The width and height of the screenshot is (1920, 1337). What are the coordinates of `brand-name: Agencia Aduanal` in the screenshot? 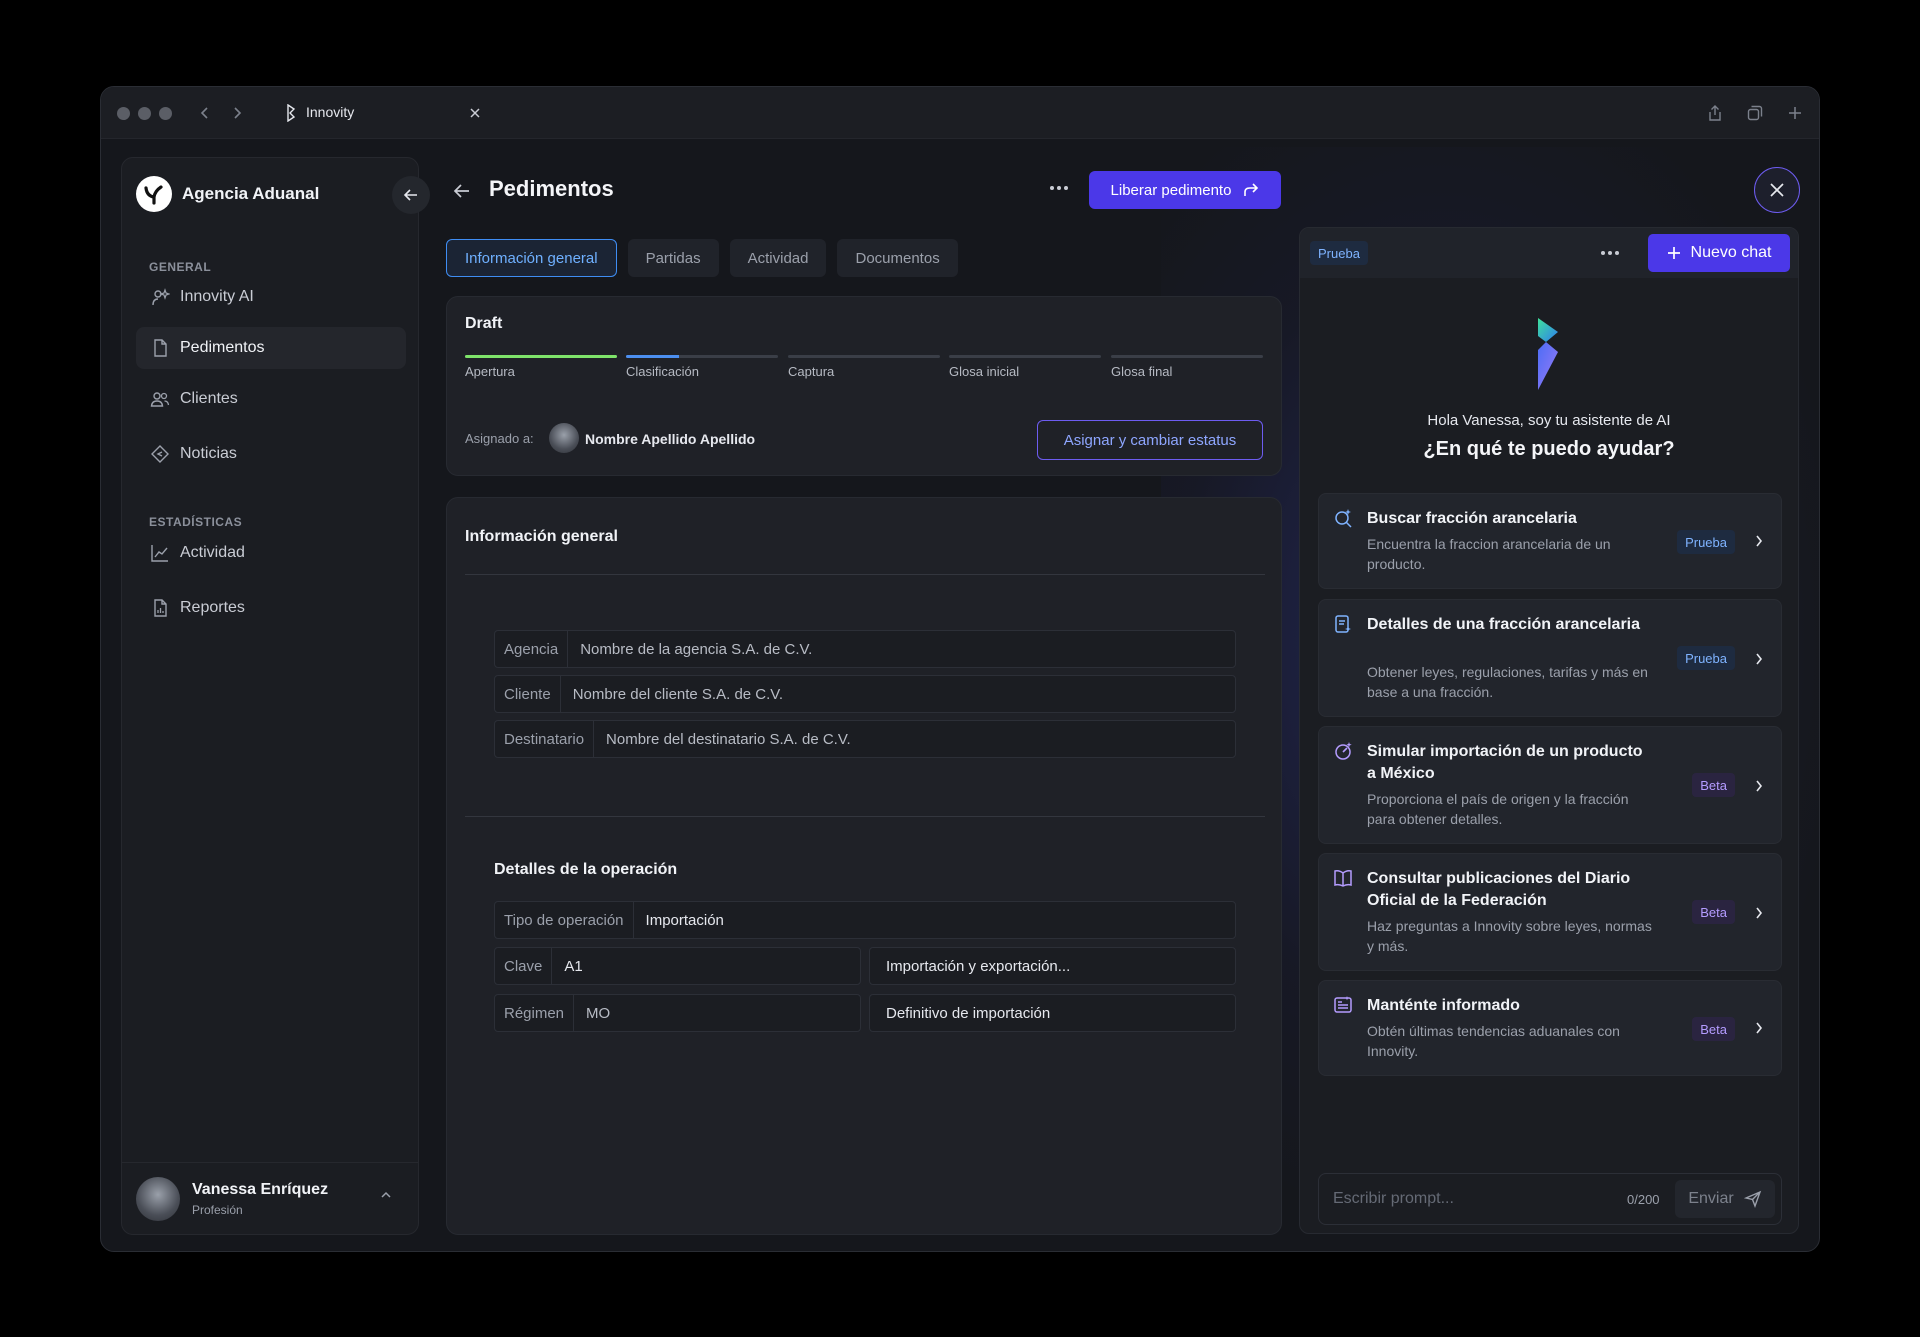 It's located at (251, 193).